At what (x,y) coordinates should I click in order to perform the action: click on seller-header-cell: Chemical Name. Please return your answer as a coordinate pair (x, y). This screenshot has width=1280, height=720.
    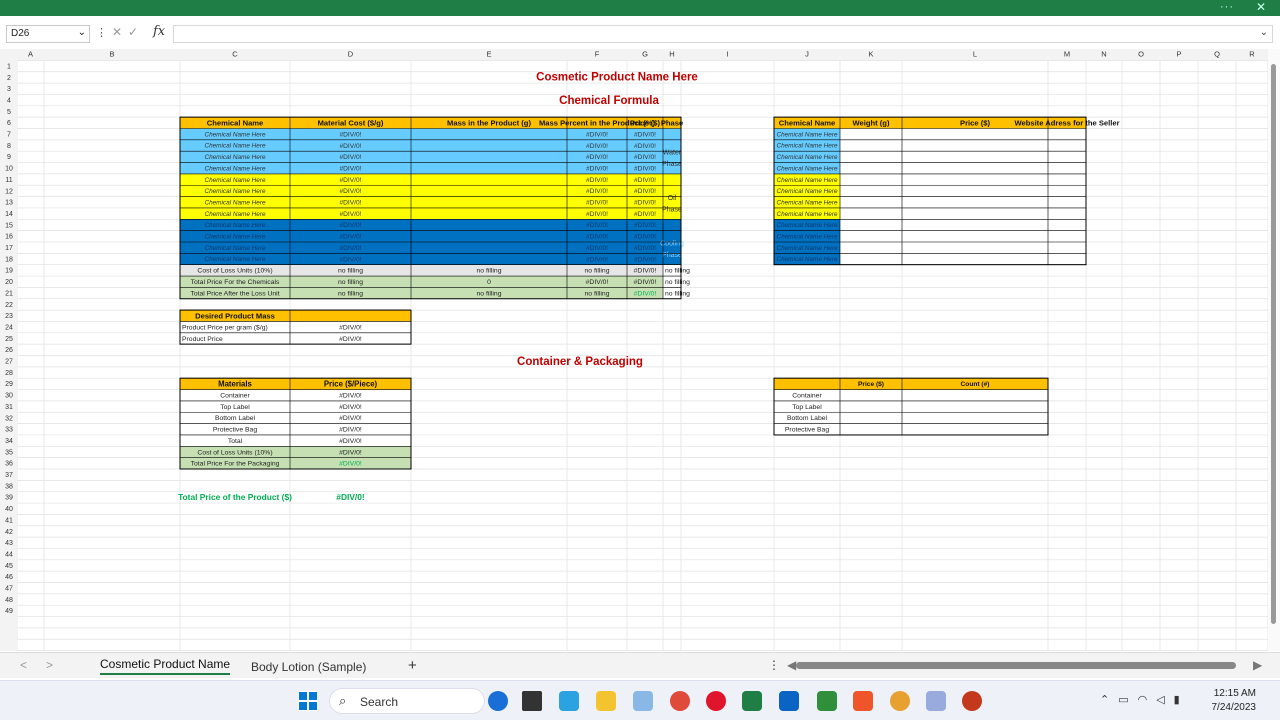
    Looking at the image, I should click on (807, 122).